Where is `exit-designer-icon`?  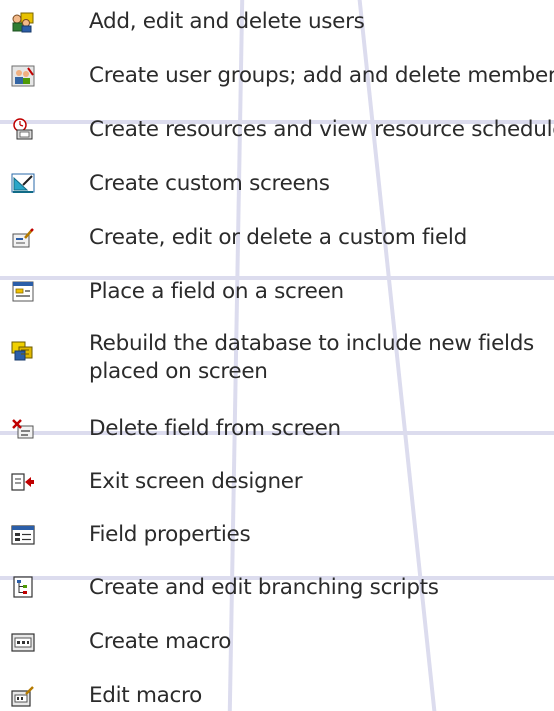
exit-designer-icon is located at coordinates (23, 482).